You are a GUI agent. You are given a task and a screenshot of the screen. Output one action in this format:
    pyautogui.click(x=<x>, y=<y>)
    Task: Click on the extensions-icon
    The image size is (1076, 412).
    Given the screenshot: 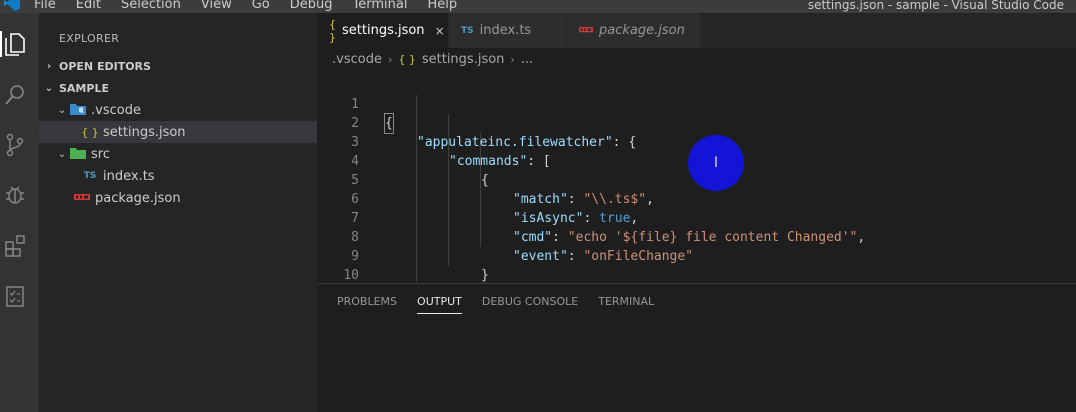 What is the action you would take?
    pyautogui.click(x=15, y=246)
    